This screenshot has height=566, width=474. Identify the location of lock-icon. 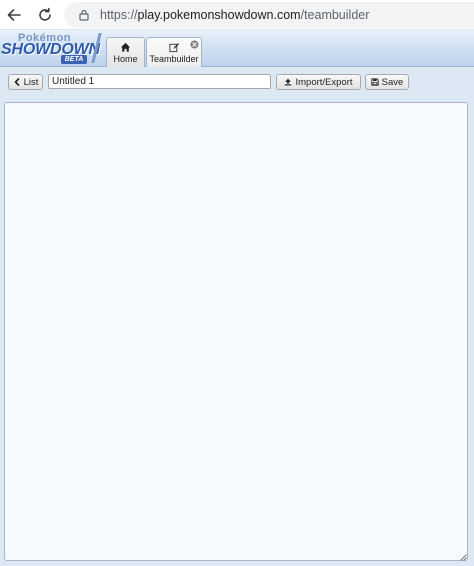
(84, 15).